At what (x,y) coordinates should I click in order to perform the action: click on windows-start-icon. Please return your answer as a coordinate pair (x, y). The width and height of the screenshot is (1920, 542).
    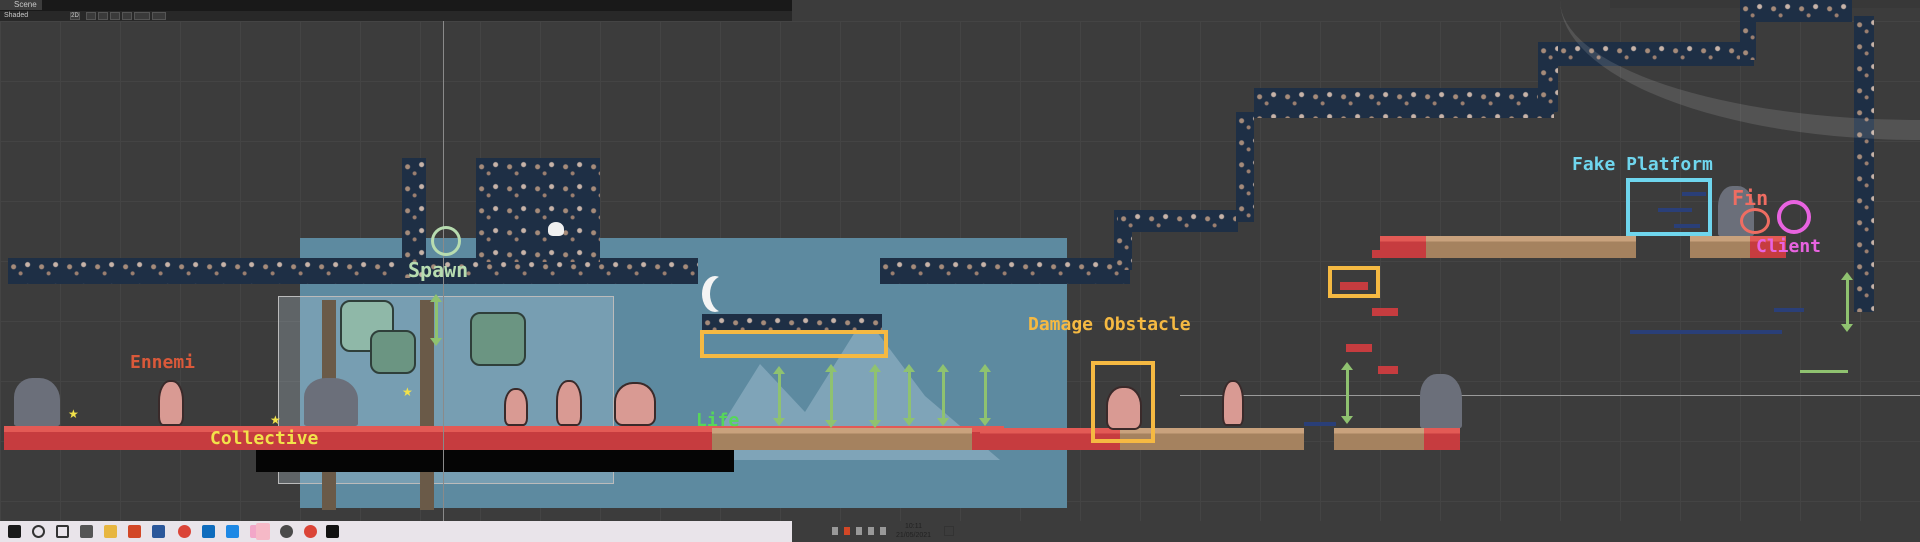
    Looking at the image, I should click on (14, 531).